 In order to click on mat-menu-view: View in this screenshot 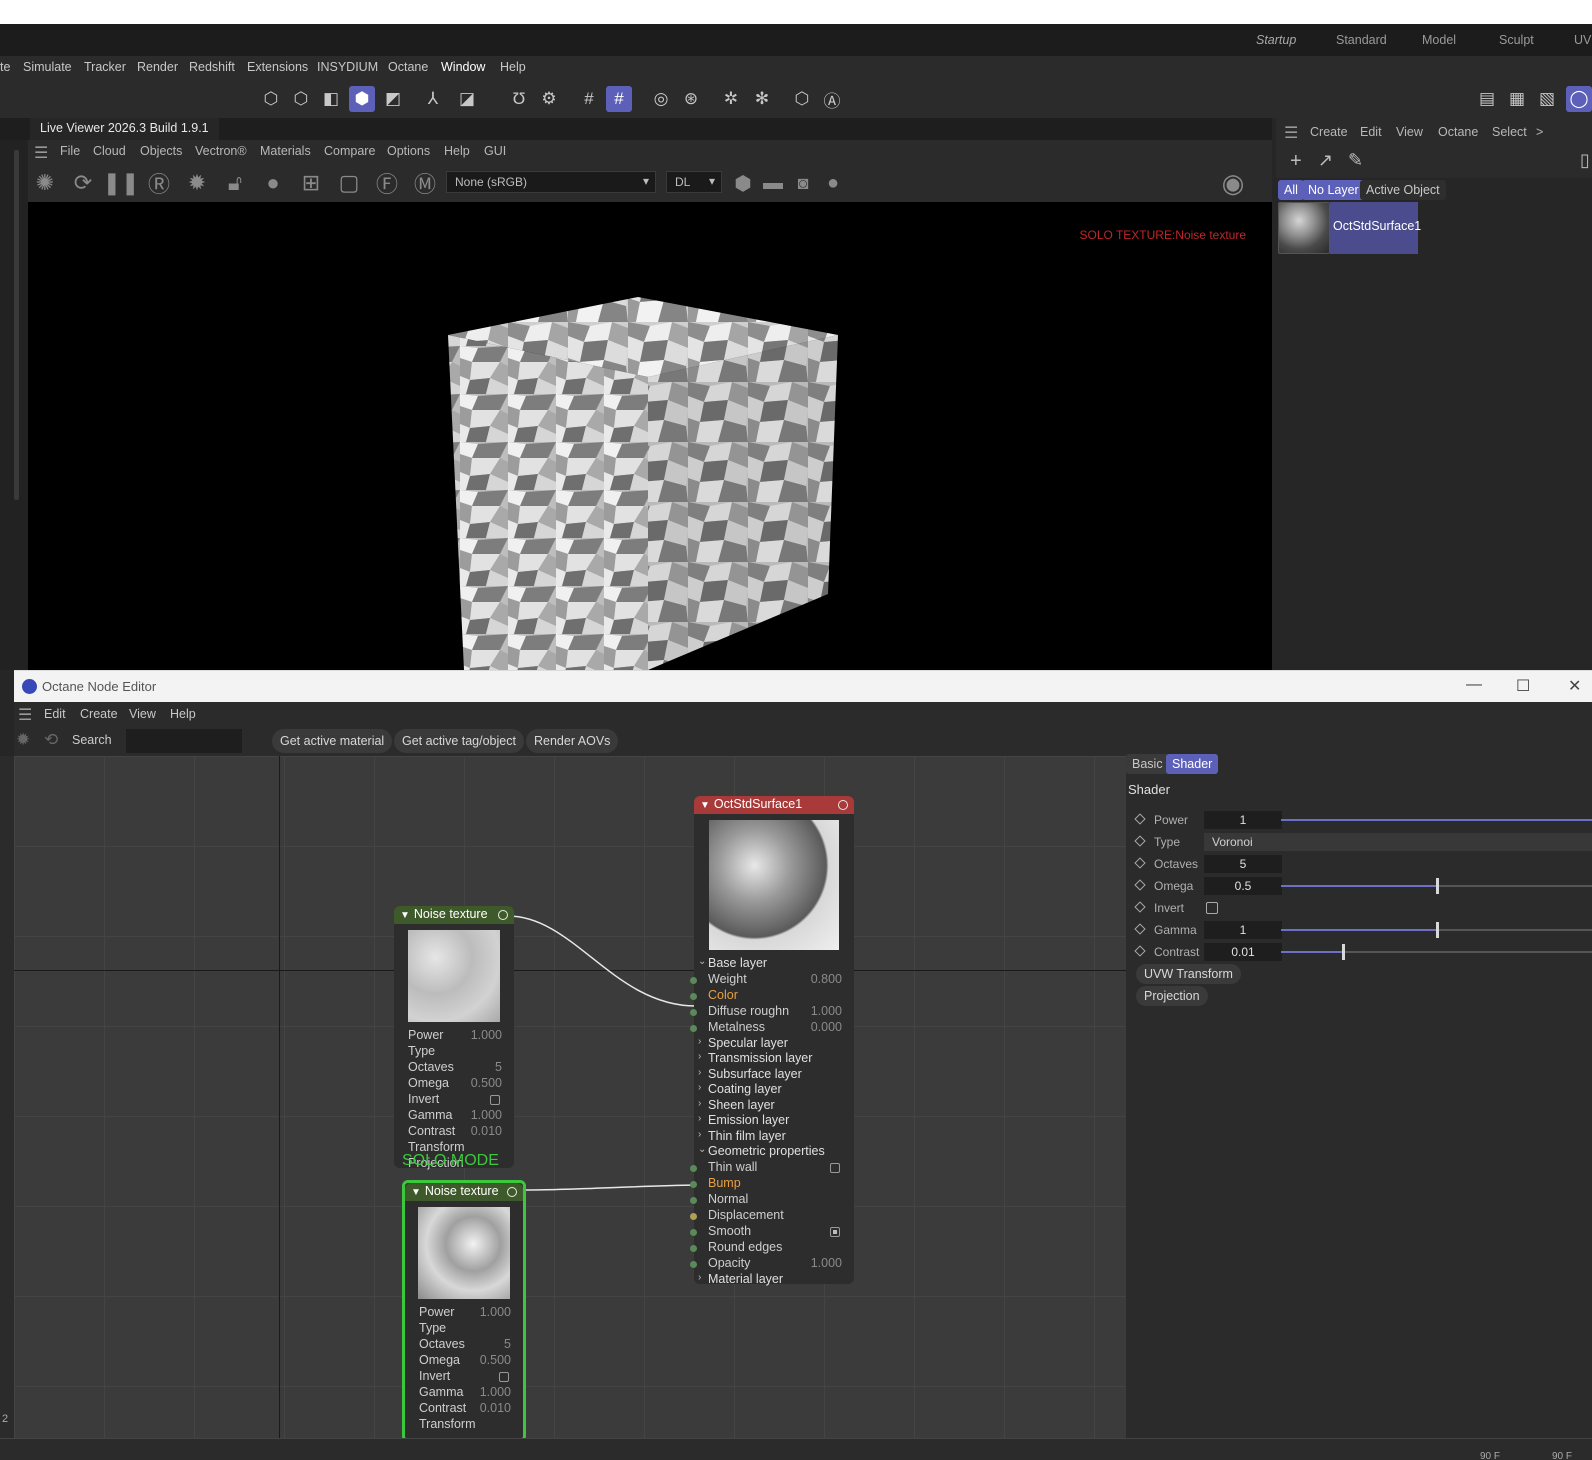, I will do `click(1409, 132)`.